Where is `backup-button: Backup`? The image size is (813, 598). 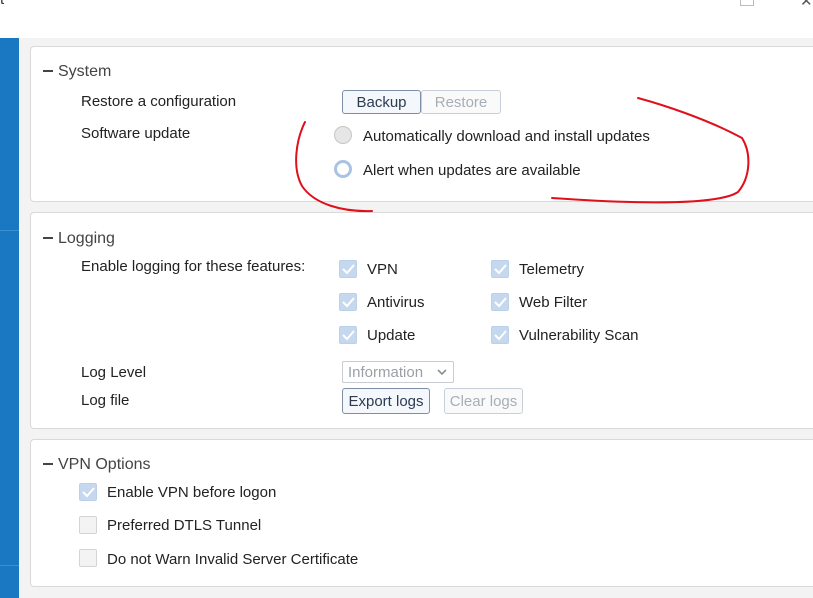 backup-button: Backup is located at coordinates (381, 102).